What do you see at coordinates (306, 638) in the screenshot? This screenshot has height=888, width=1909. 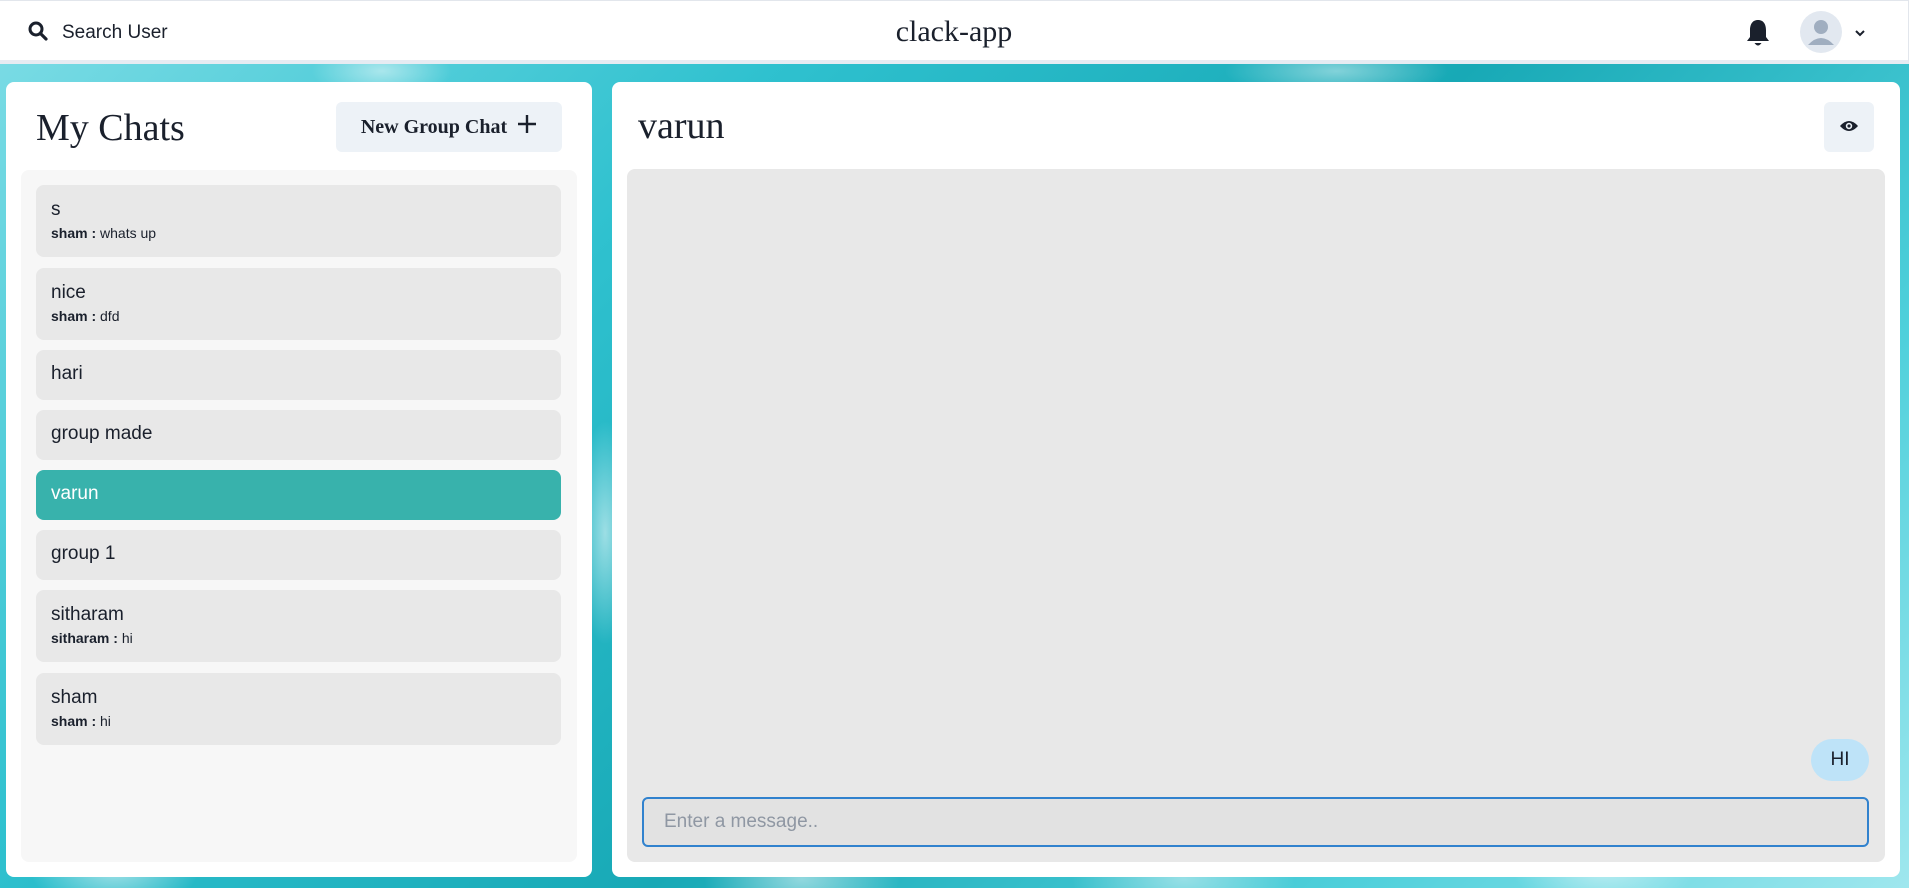 I see `chat-preview: sitharam : hi` at bounding box center [306, 638].